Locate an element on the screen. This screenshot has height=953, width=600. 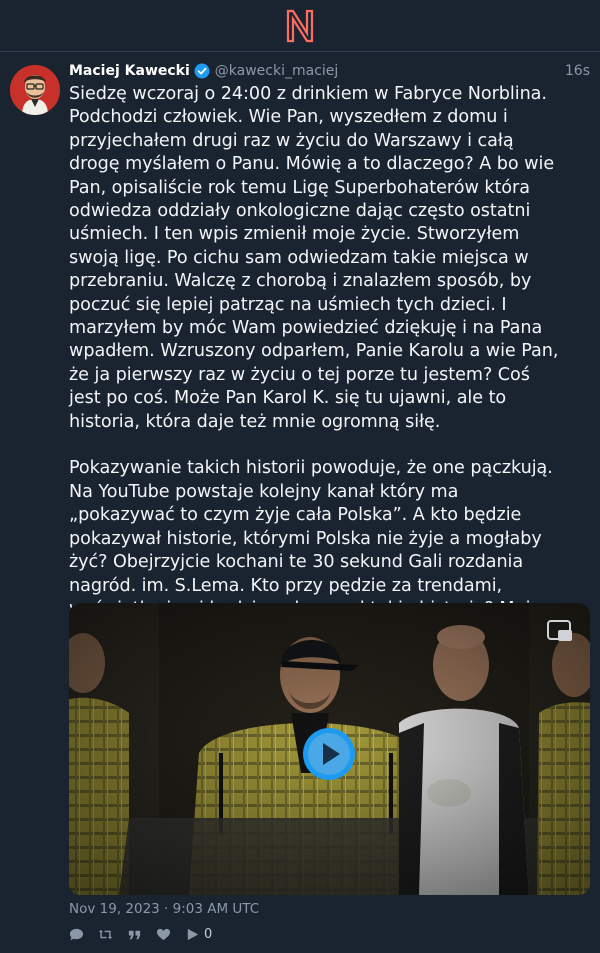
retweet-button is located at coordinates (107, 934).